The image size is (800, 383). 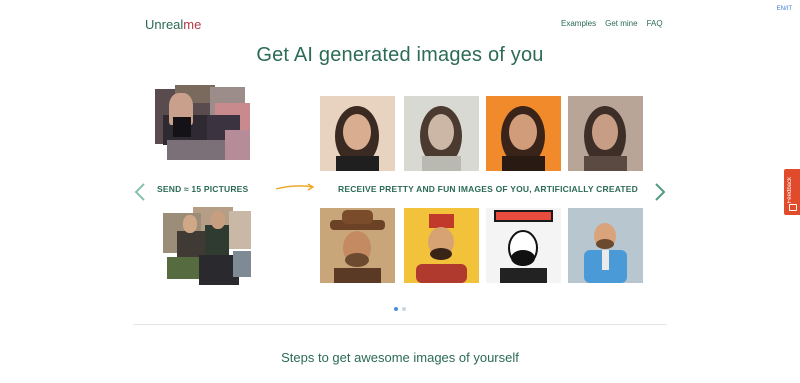 I want to click on send-pictures-label: SEND ≈ 15 PICTURES, so click(x=203, y=189).